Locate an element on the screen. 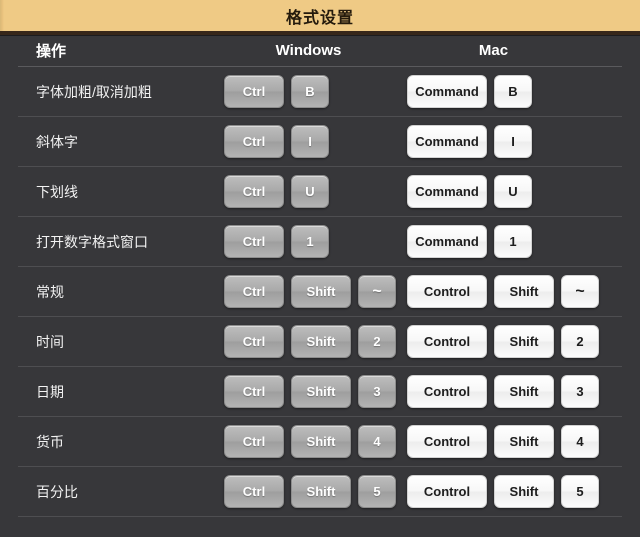 This screenshot has height=537, width=640. windows-shortcut-cell: Ctrl Shift ~ is located at coordinates (308, 291).